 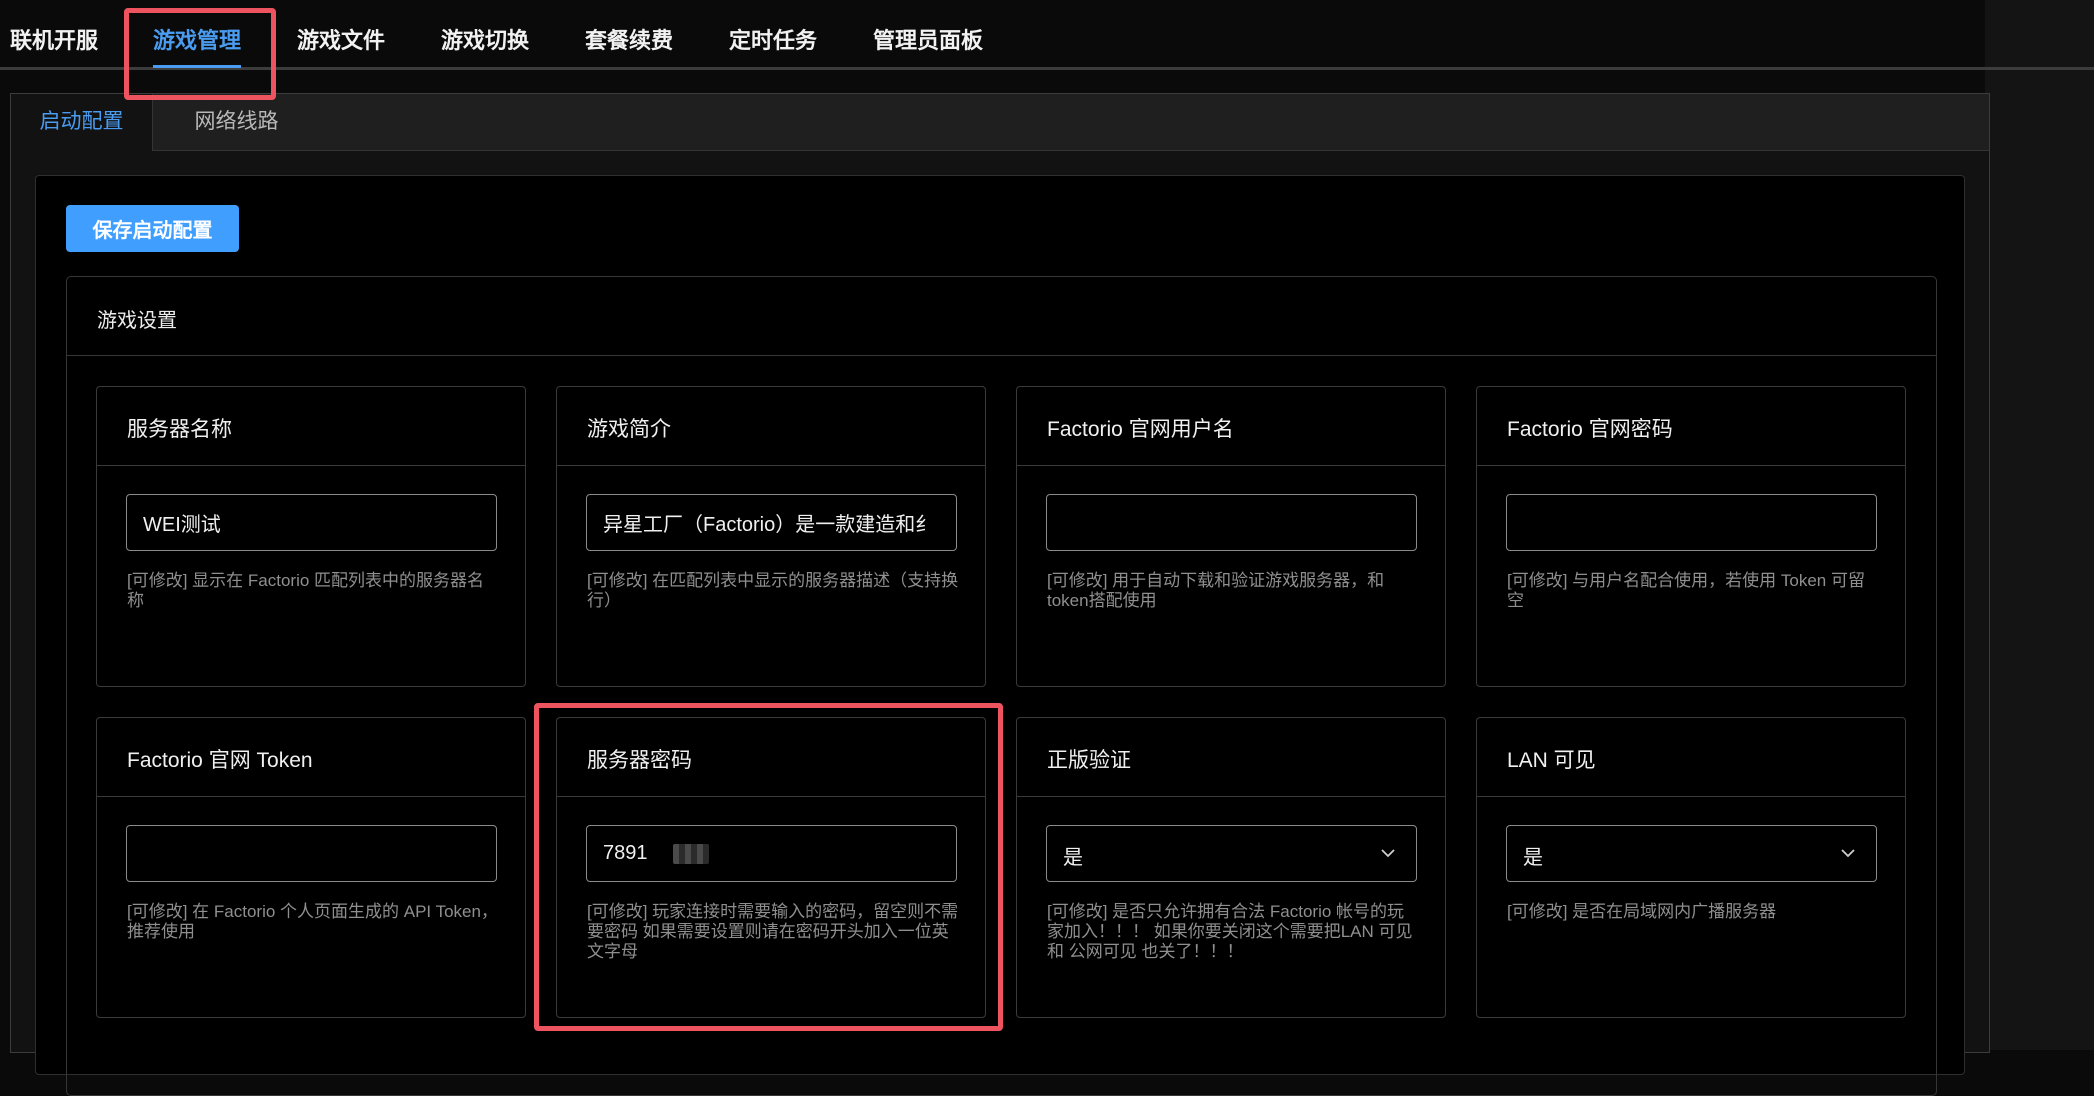 What do you see at coordinates (1140, 429) in the screenshot?
I see `card-title: Factorio 官网用户名` at bounding box center [1140, 429].